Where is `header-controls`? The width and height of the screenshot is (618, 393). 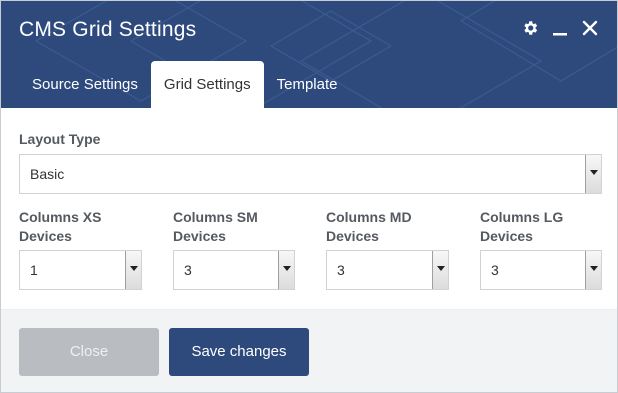
header-controls is located at coordinates (560, 28).